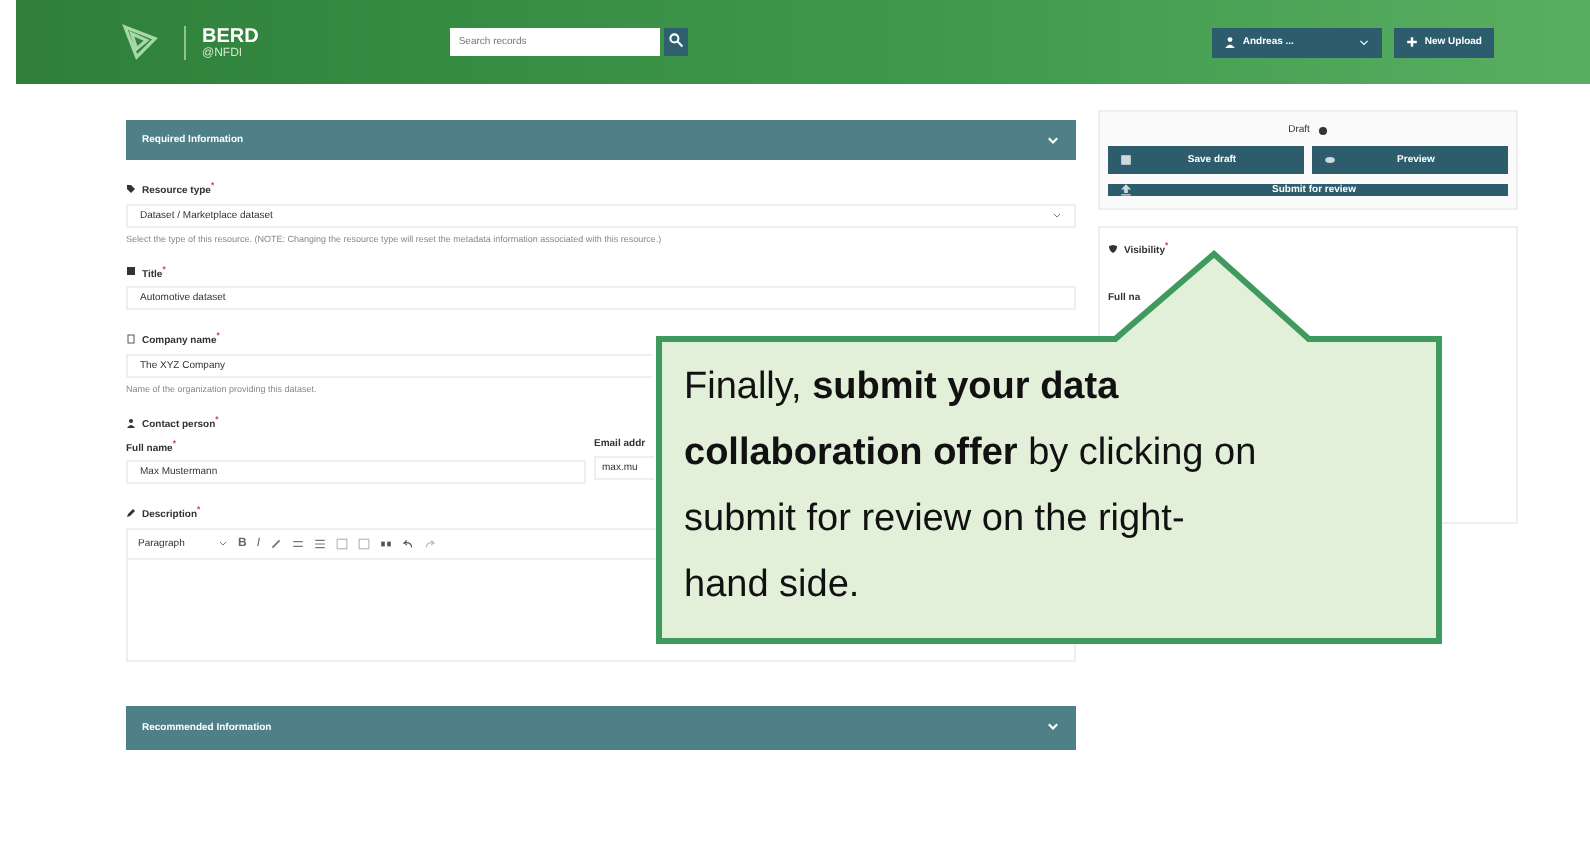  I want to click on plus-icon, so click(1412, 42).